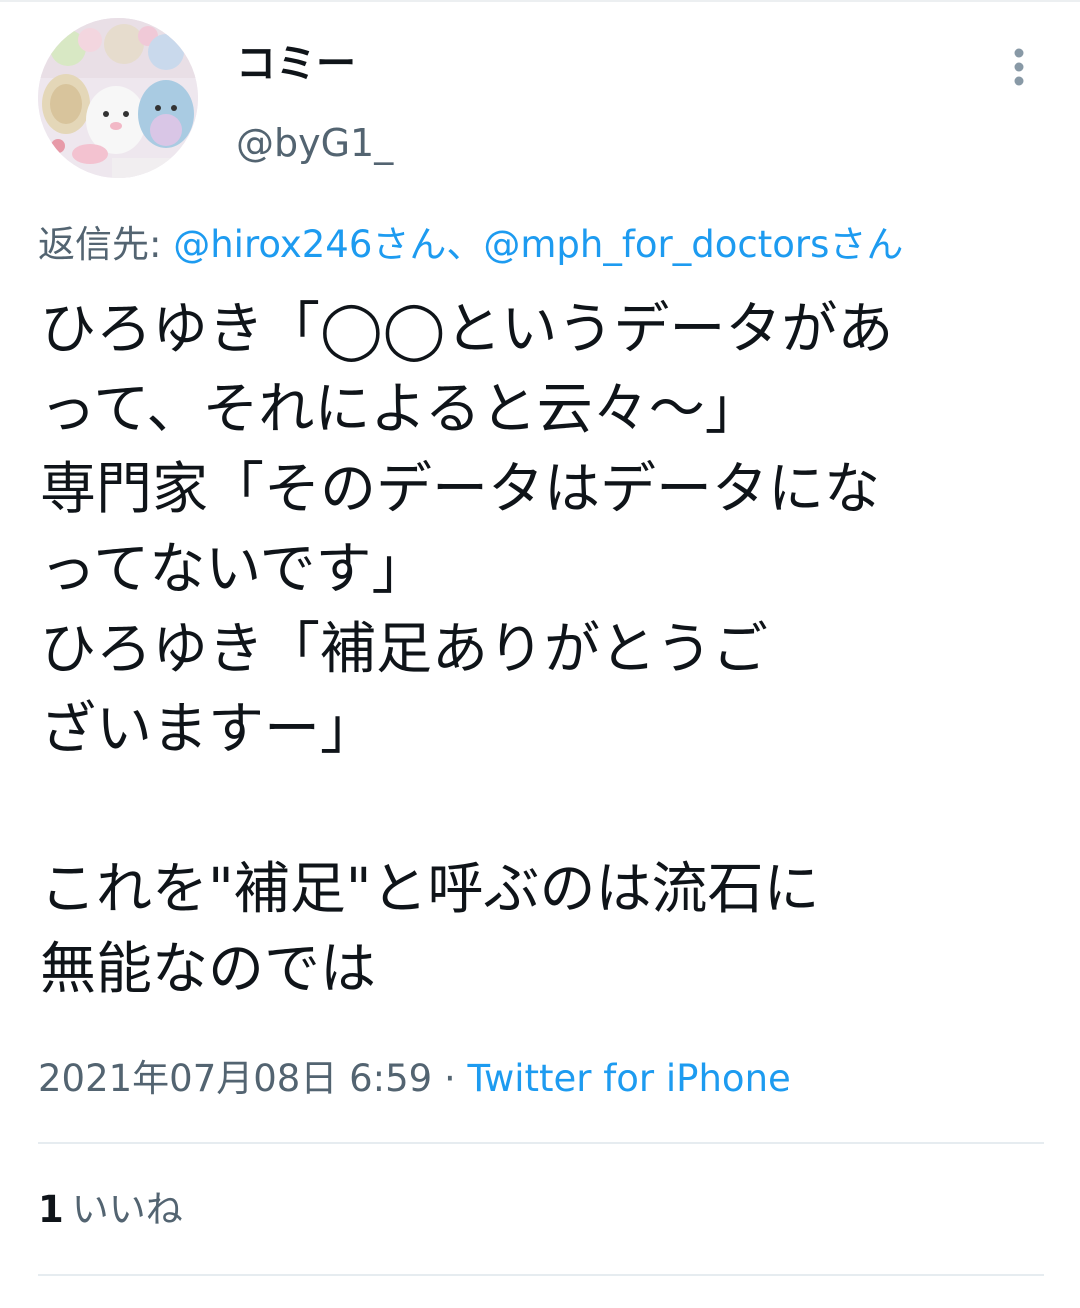 This screenshot has height=1308, width=1080. I want to click on reply-mention-hirox246: @hirox246さん, so click(309, 244).